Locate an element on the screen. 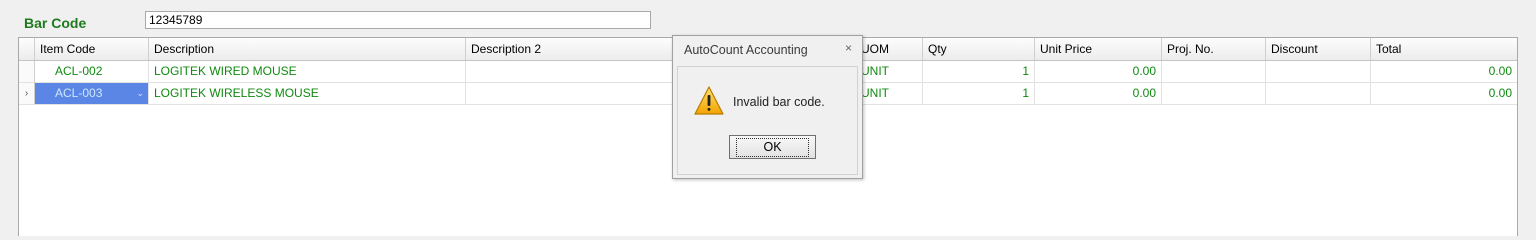  column-header-qty: Qty is located at coordinates (979, 49).